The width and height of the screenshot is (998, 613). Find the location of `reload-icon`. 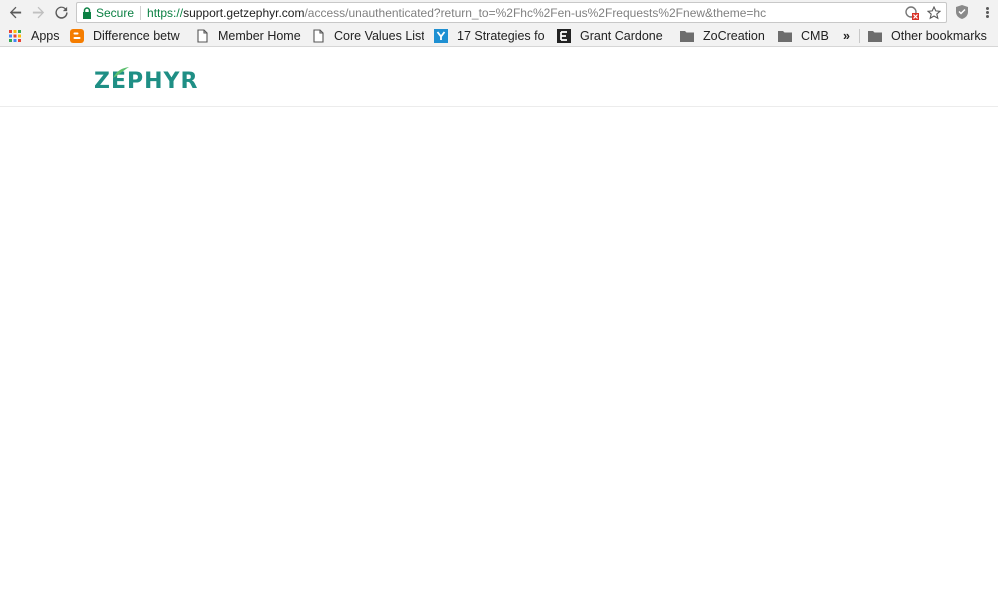

reload-icon is located at coordinates (61, 12).